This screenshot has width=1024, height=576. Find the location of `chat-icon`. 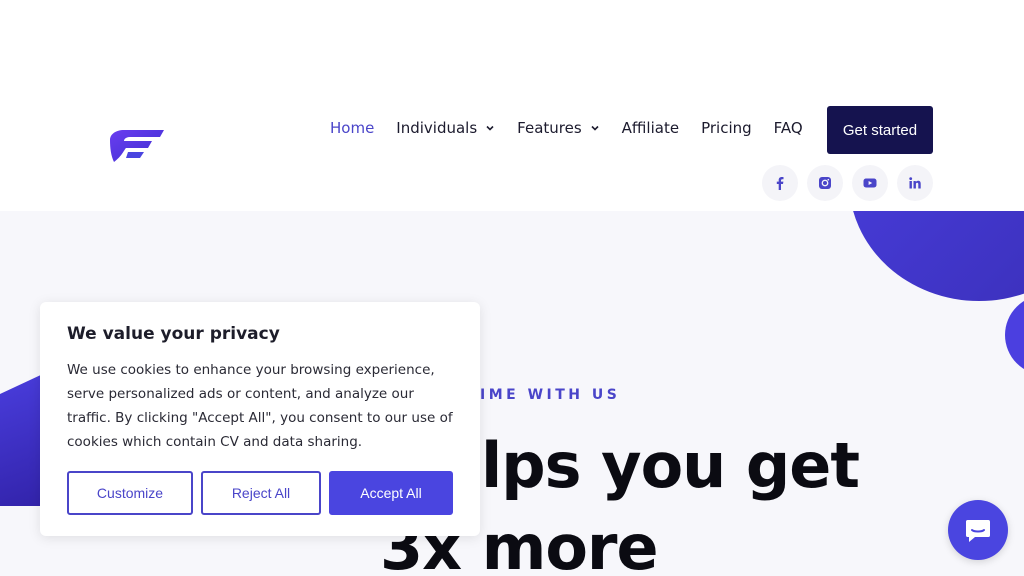

chat-icon is located at coordinates (978, 531).